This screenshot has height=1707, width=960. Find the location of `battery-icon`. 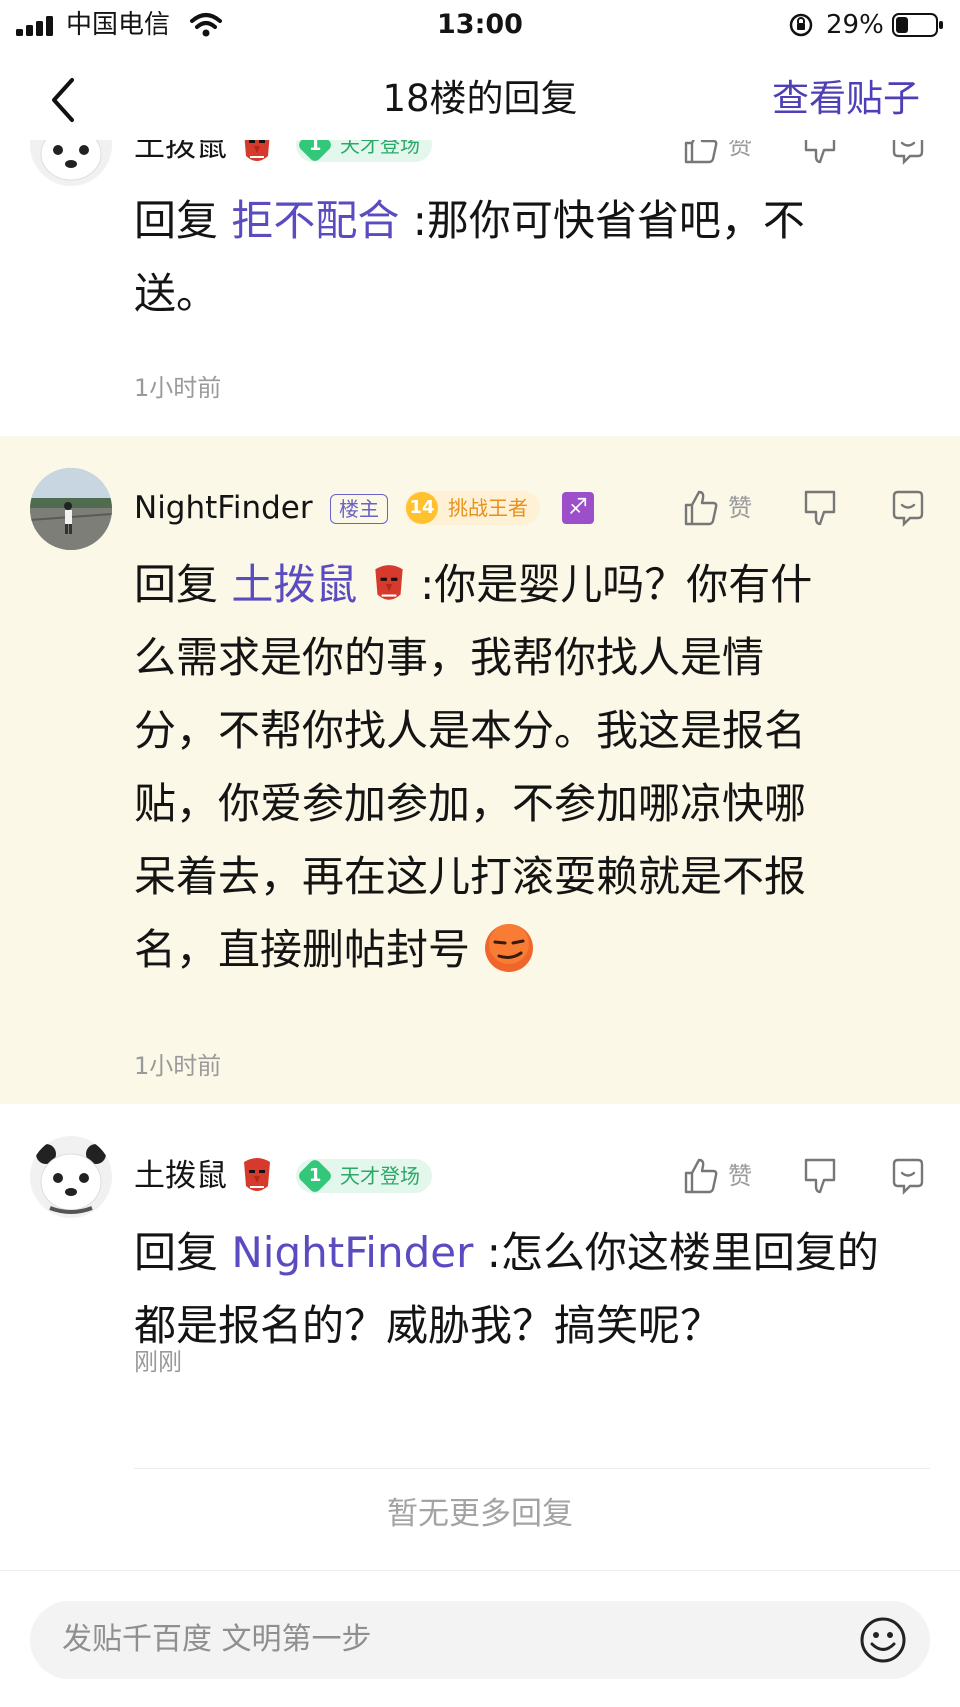

battery-icon is located at coordinates (917, 25).